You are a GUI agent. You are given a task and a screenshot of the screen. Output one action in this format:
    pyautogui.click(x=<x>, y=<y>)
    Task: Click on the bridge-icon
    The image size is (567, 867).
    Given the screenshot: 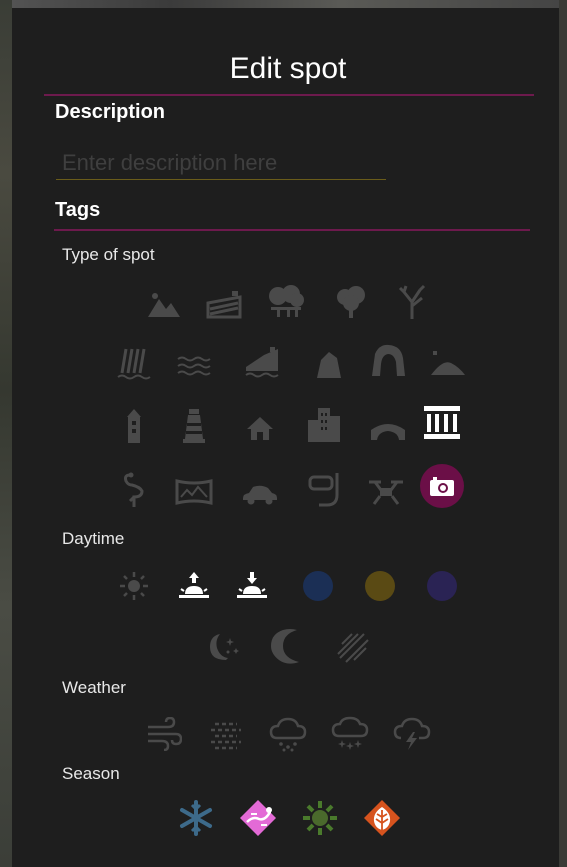 What is the action you would take?
    pyautogui.click(x=388, y=430)
    